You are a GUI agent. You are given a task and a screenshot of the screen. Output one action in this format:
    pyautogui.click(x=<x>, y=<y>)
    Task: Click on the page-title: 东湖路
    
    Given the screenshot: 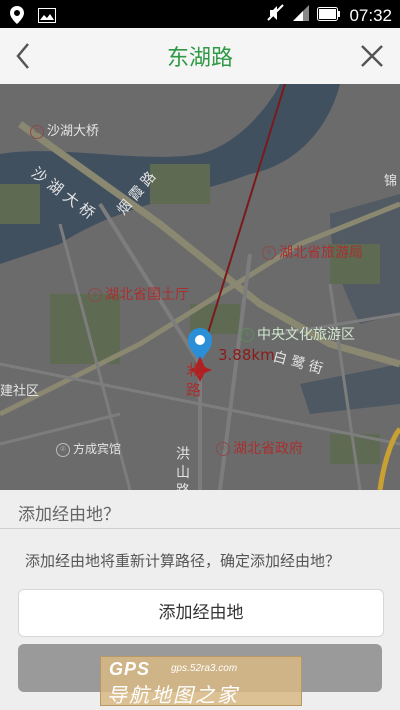 What is the action you would take?
    pyautogui.click(x=199, y=58)
    